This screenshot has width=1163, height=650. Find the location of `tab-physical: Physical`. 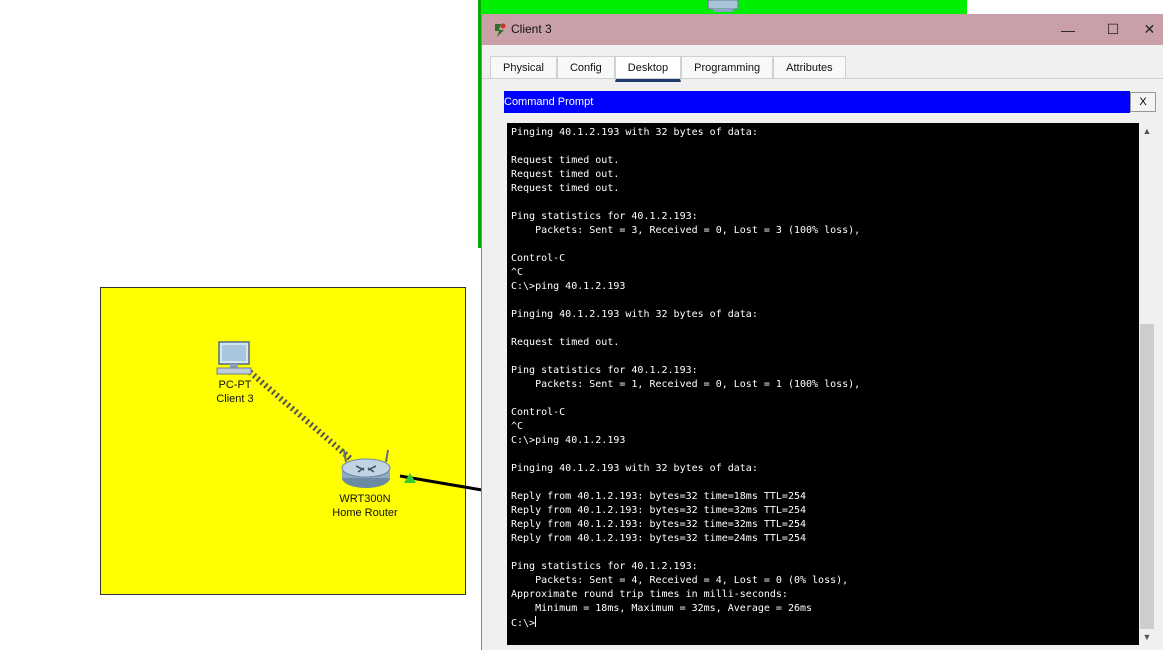

tab-physical: Physical is located at coordinates (523, 67).